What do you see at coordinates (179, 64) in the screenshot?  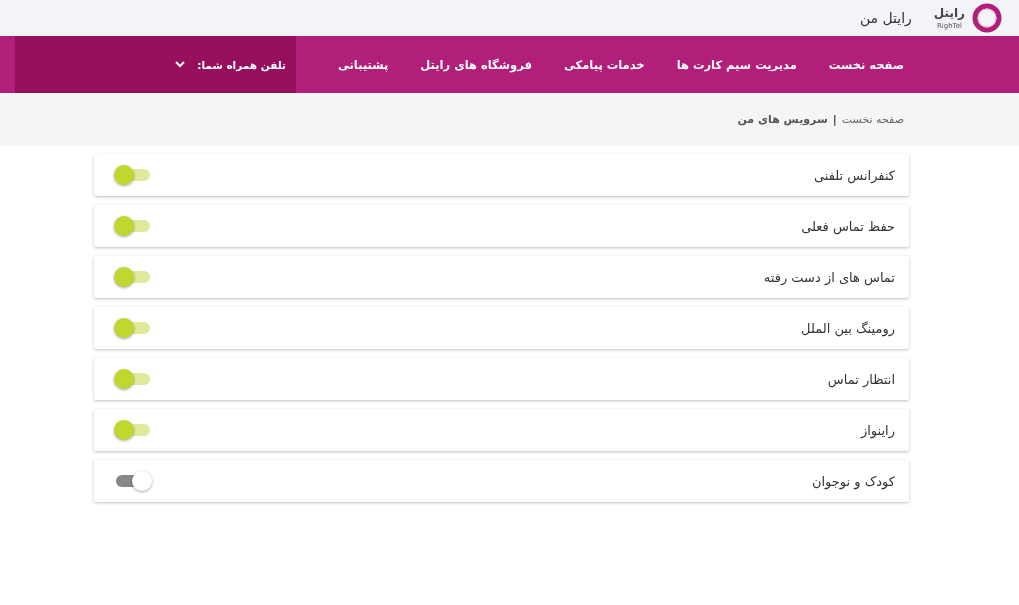 I see `chevron-down-icon` at bounding box center [179, 64].